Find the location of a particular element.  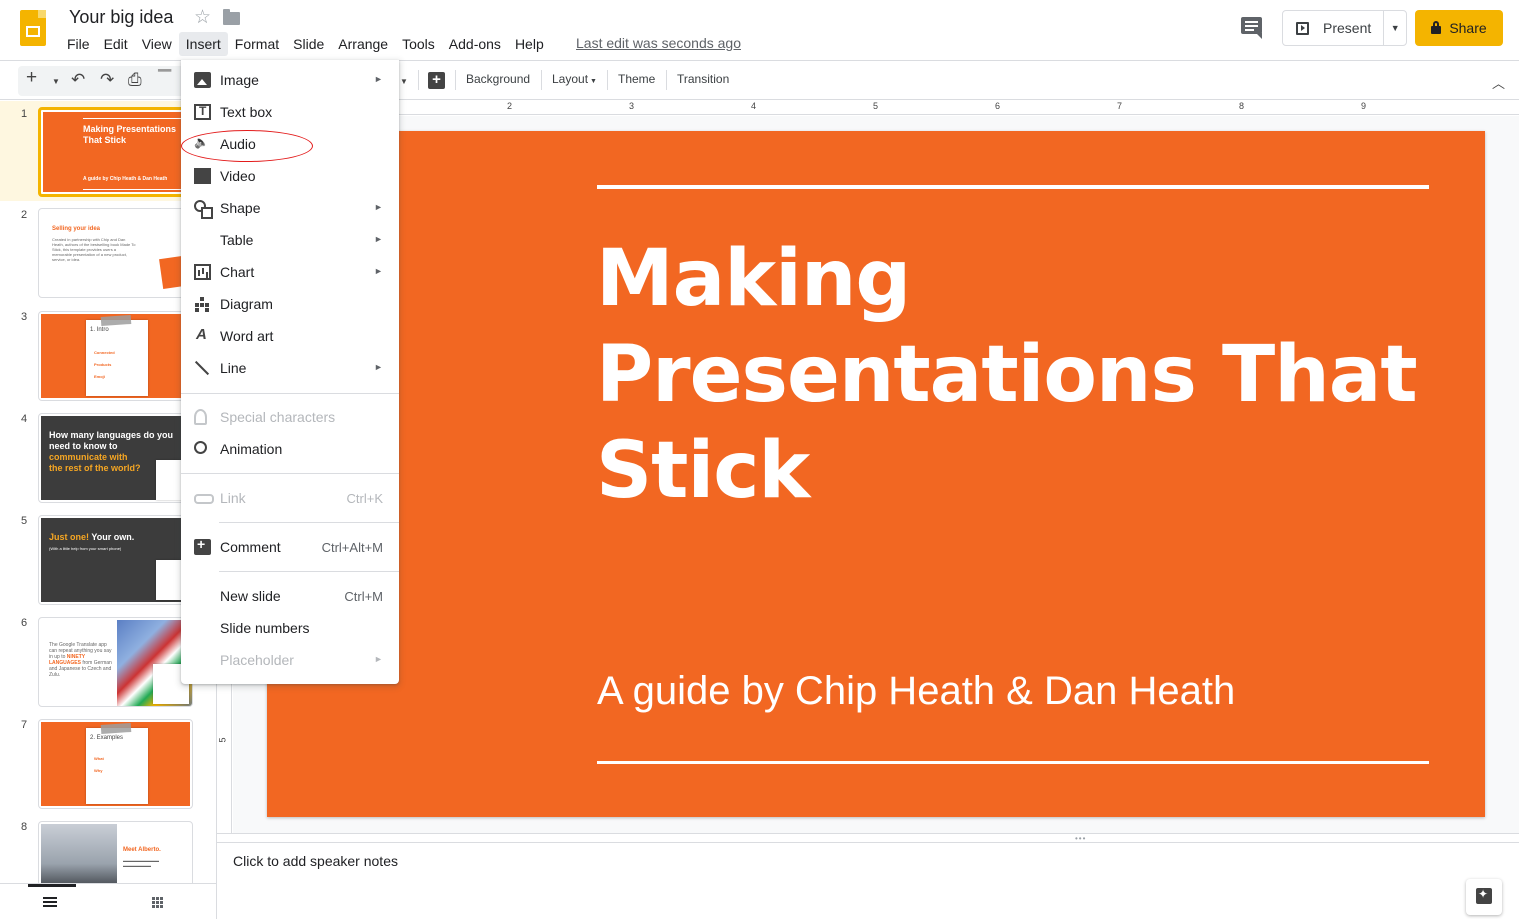

present-icon is located at coordinates (1302, 28).